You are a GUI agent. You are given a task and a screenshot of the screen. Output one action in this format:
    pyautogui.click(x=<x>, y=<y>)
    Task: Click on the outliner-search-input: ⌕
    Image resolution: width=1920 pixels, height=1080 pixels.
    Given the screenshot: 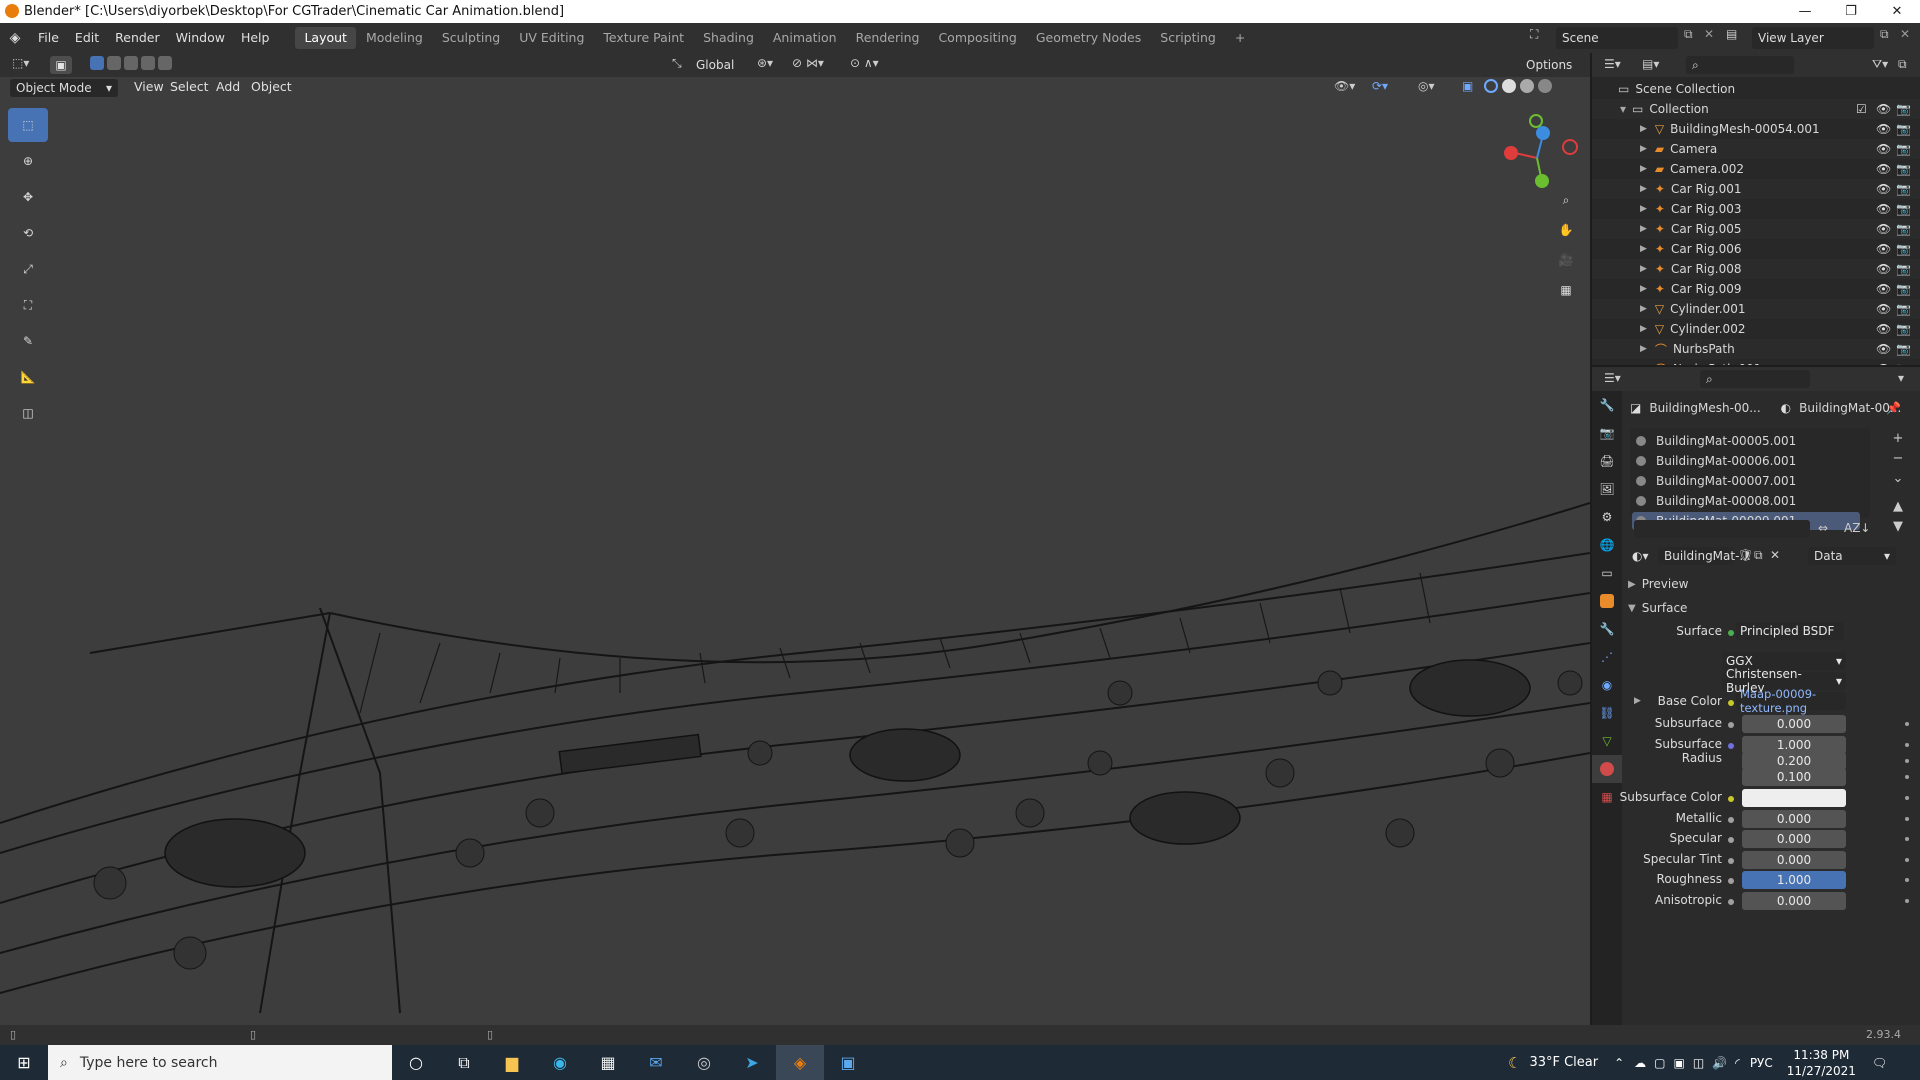 What is the action you would take?
    pyautogui.click(x=1740, y=65)
    